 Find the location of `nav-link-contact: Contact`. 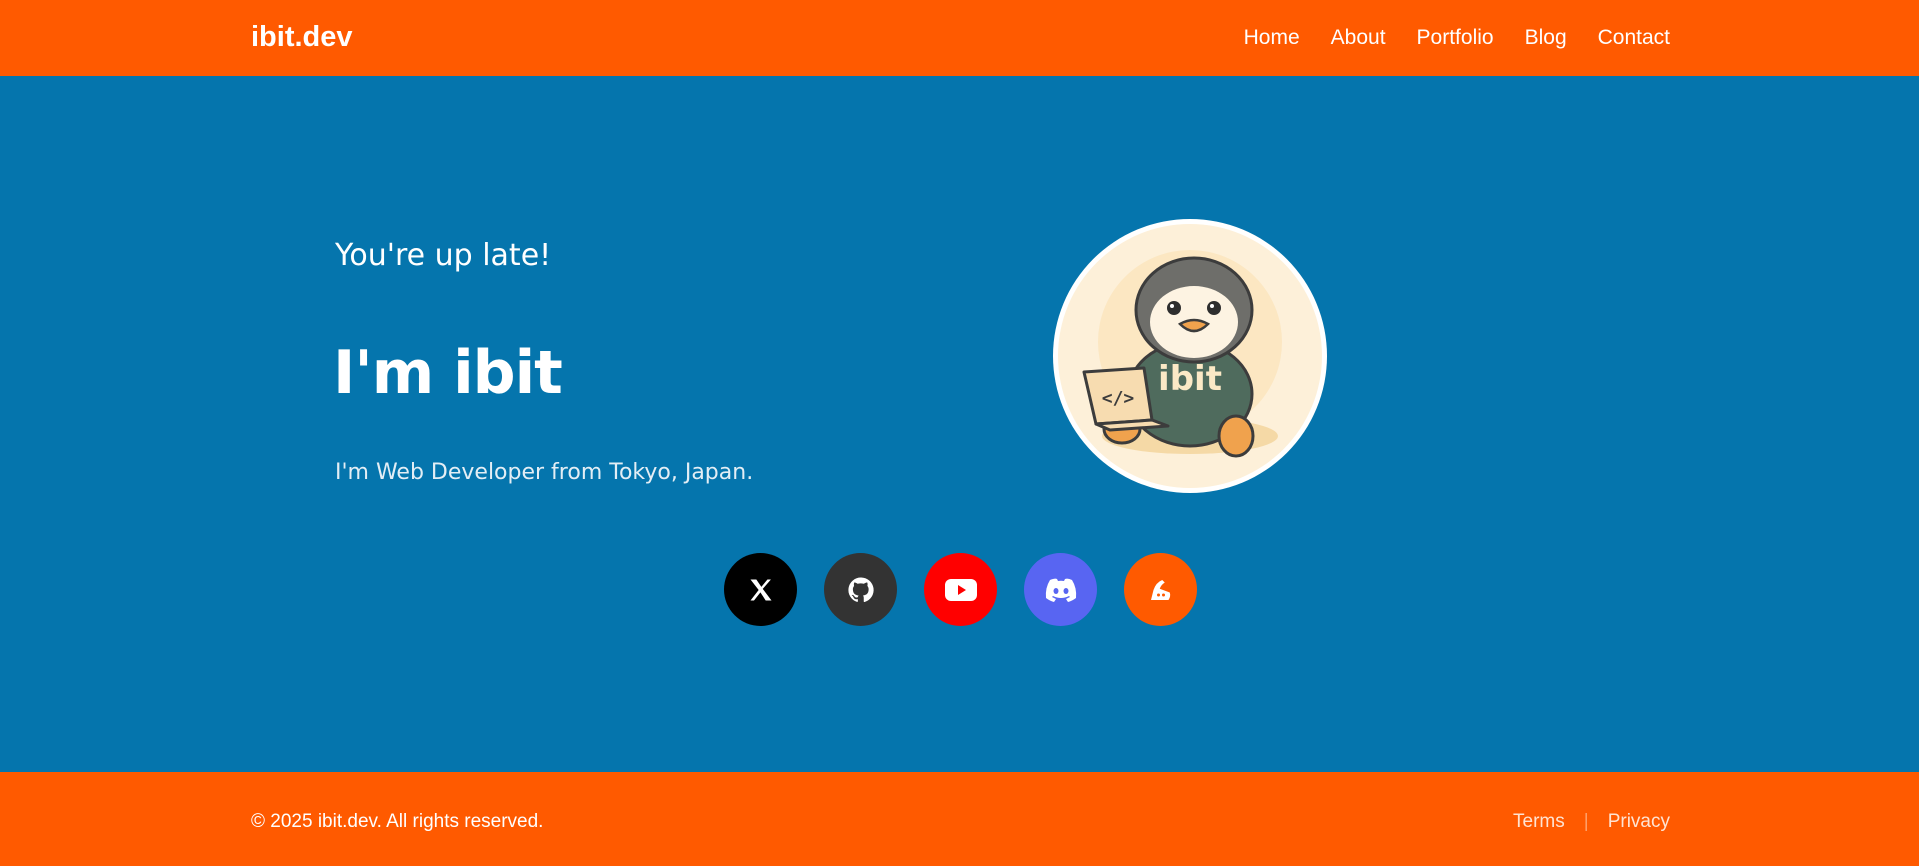

nav-link-contact: Contact is located at coordinates (1634, 38).